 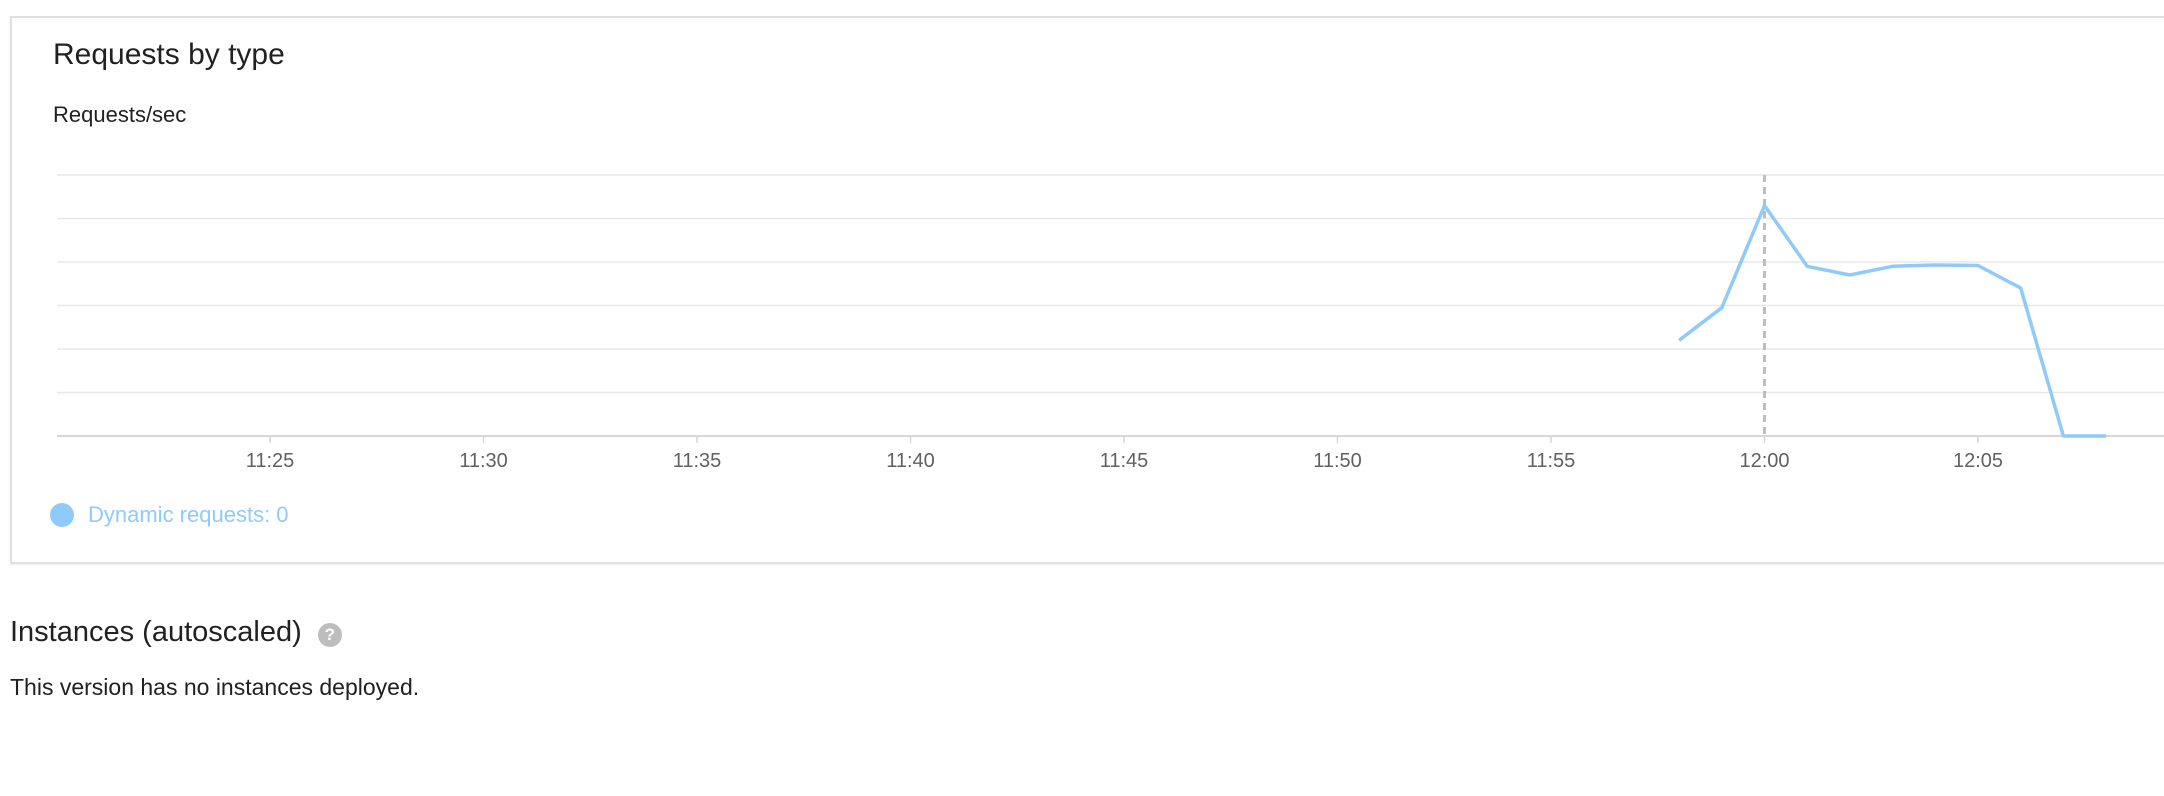 I want to click on x-tick-label: 12:00, so click(x=1764, y=461).